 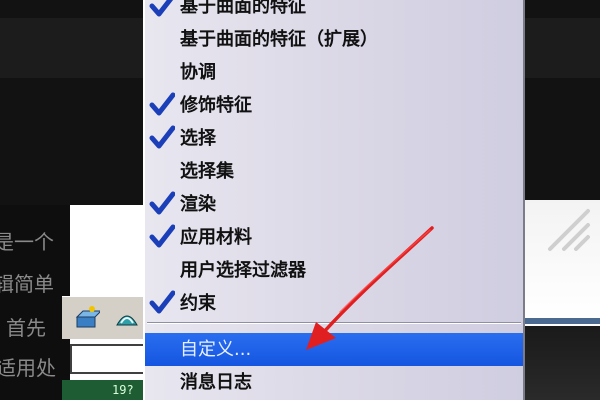 What do you see at coordinates (105, 390) in the screenshot?
I see `status-strip: 19?` at bounding box center [105, 390].